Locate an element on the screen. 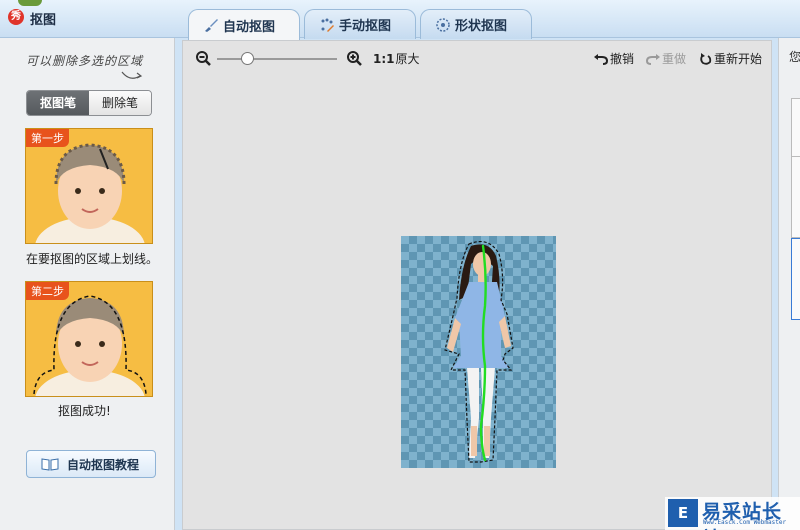 The image size is (800, 530). redo-button: 重做 is located at coordinates (666, 58).